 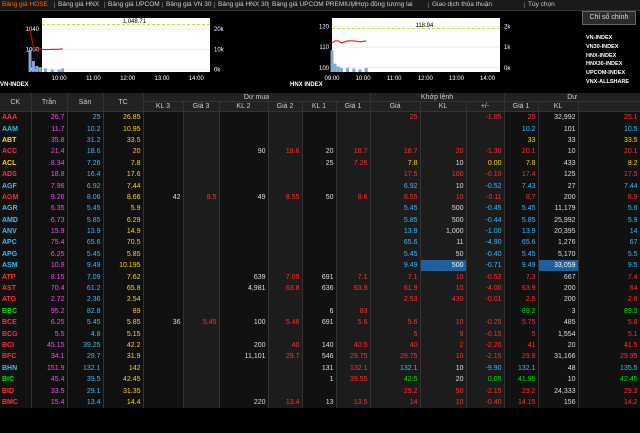 I want to click on table-row: AAM 11.7 10.2 10.95 10.2 101 10.5, so click(x=320, y=129).